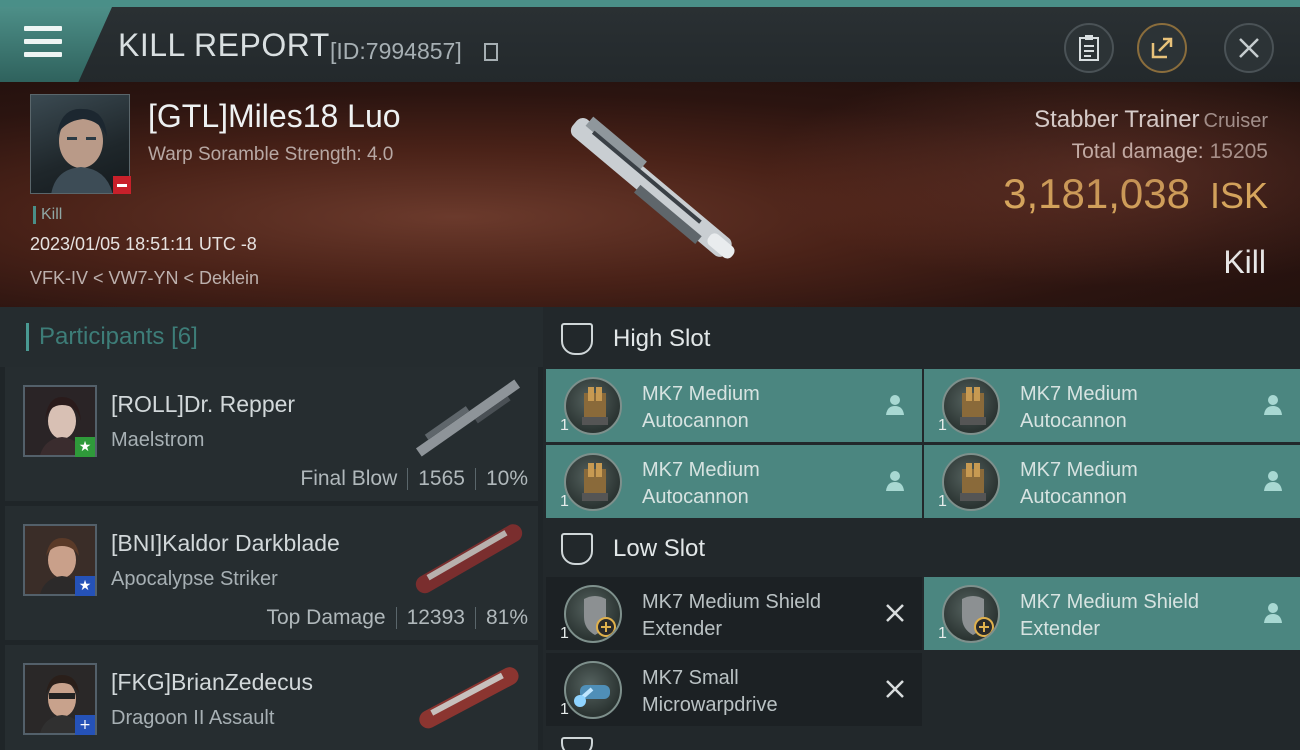 Image resolution: width=1300 pixels, height=750 pixels. What do you see at coordinates (1117, 119) in the screenshot?
I see `victim-ship-name: Stabber Trainer` at bounding box center [1117, 119].